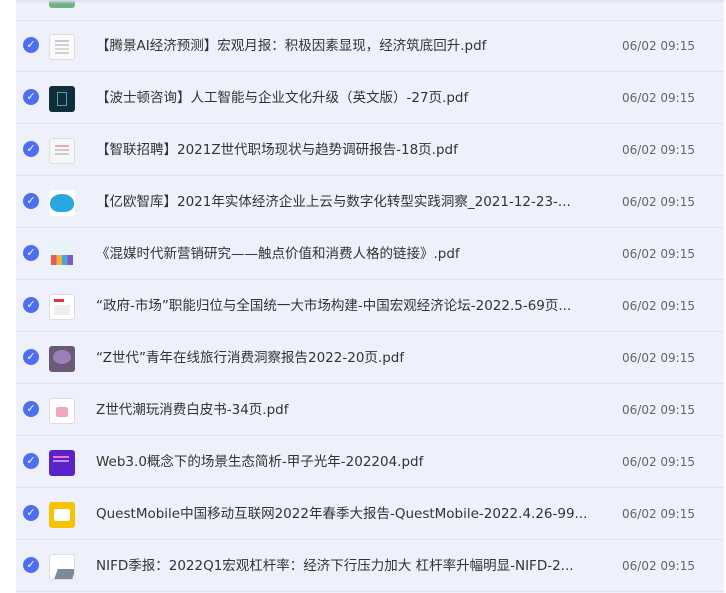  What do you see at coordinates (62, 203) in the screenshot?
I see `cloud-thumbnail-icon` at bounding box center [62, 203].